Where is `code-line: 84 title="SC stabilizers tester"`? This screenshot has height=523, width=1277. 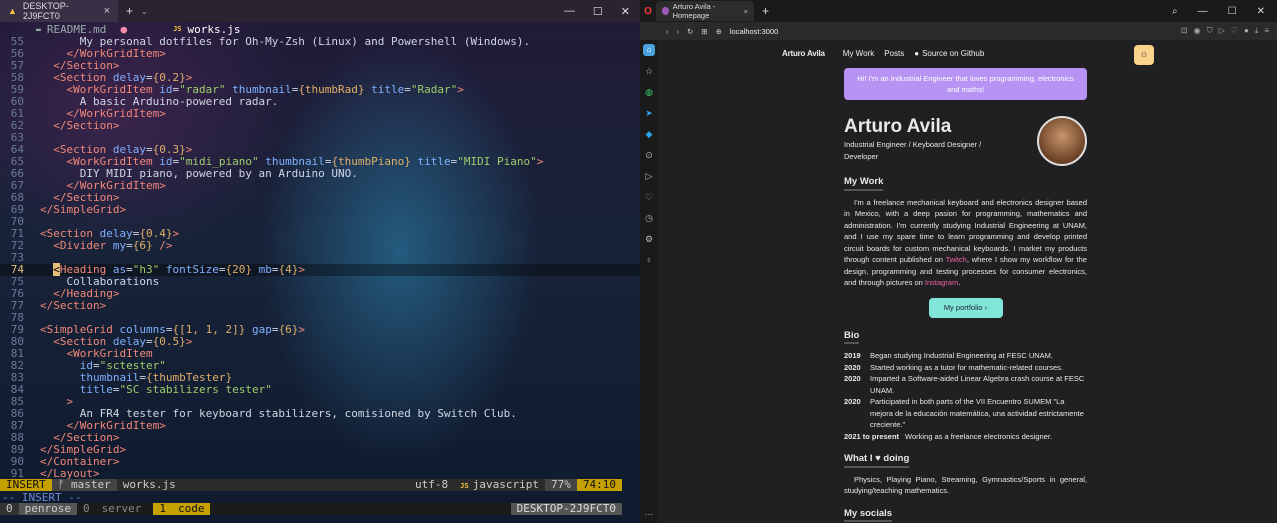 code-line: 84 title="SC stabilizers tester" is located at coordinates (320, 390).